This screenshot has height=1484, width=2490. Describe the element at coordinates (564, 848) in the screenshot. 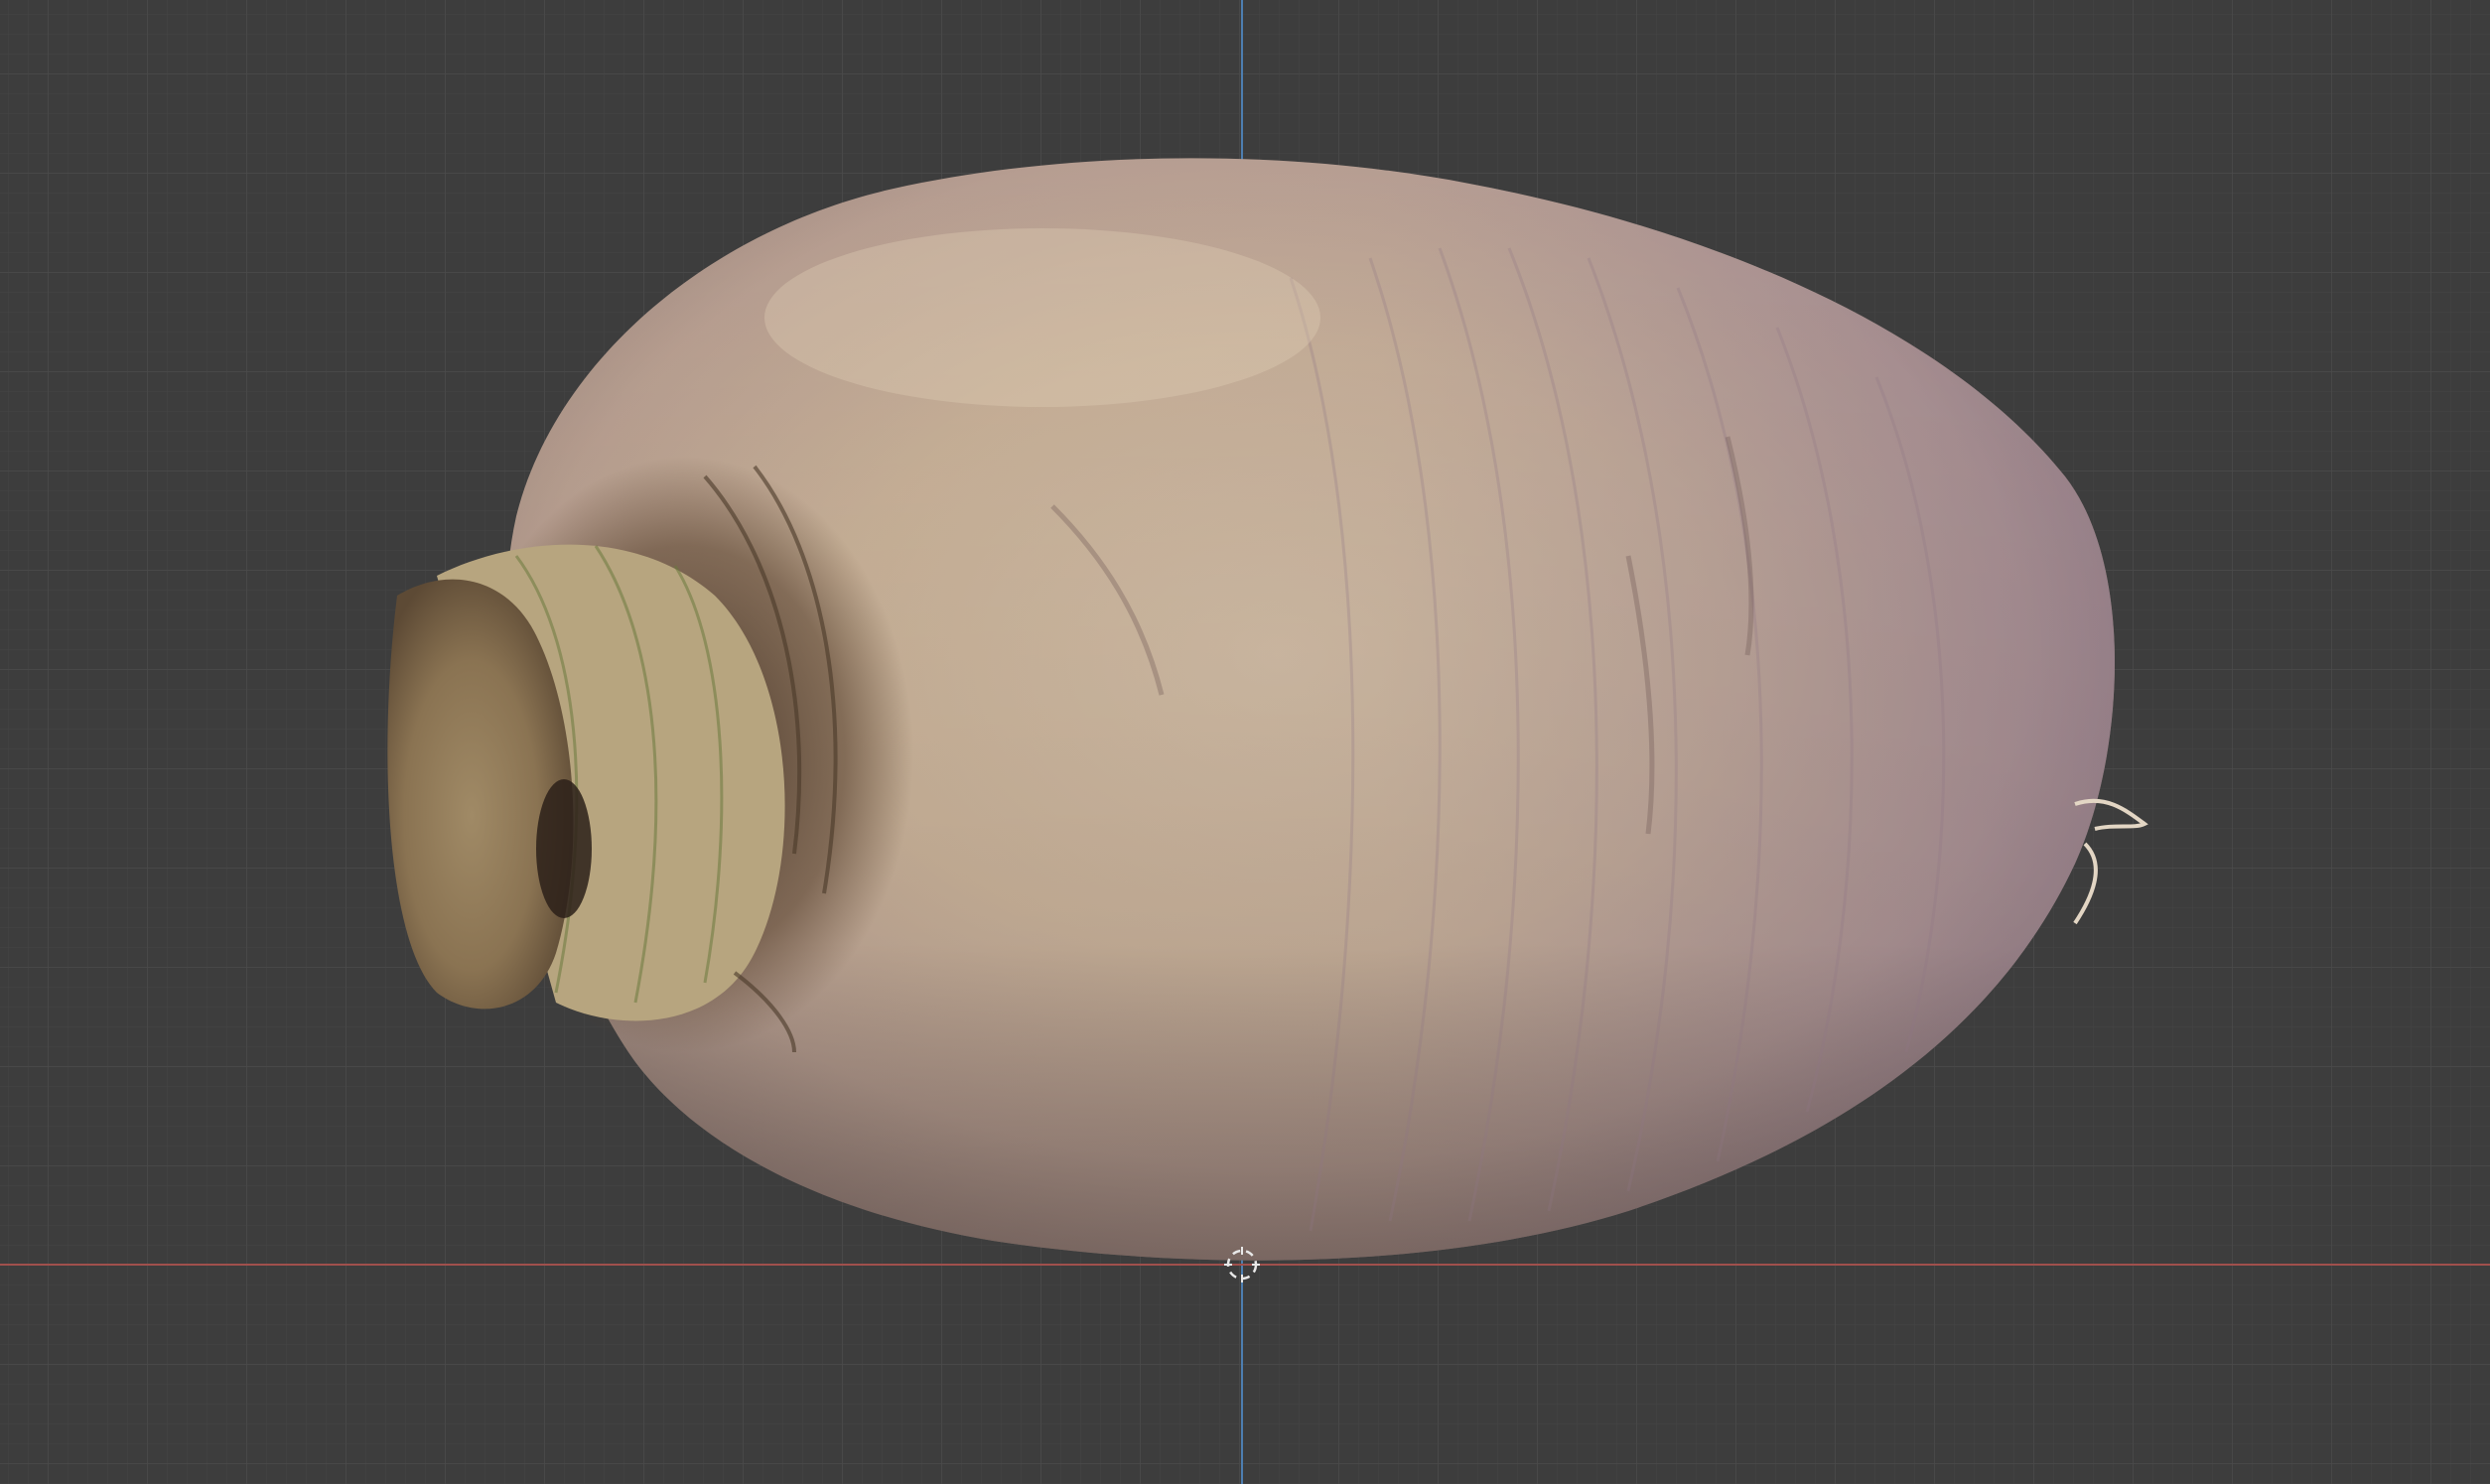

I see `stem-cavity` at that location.